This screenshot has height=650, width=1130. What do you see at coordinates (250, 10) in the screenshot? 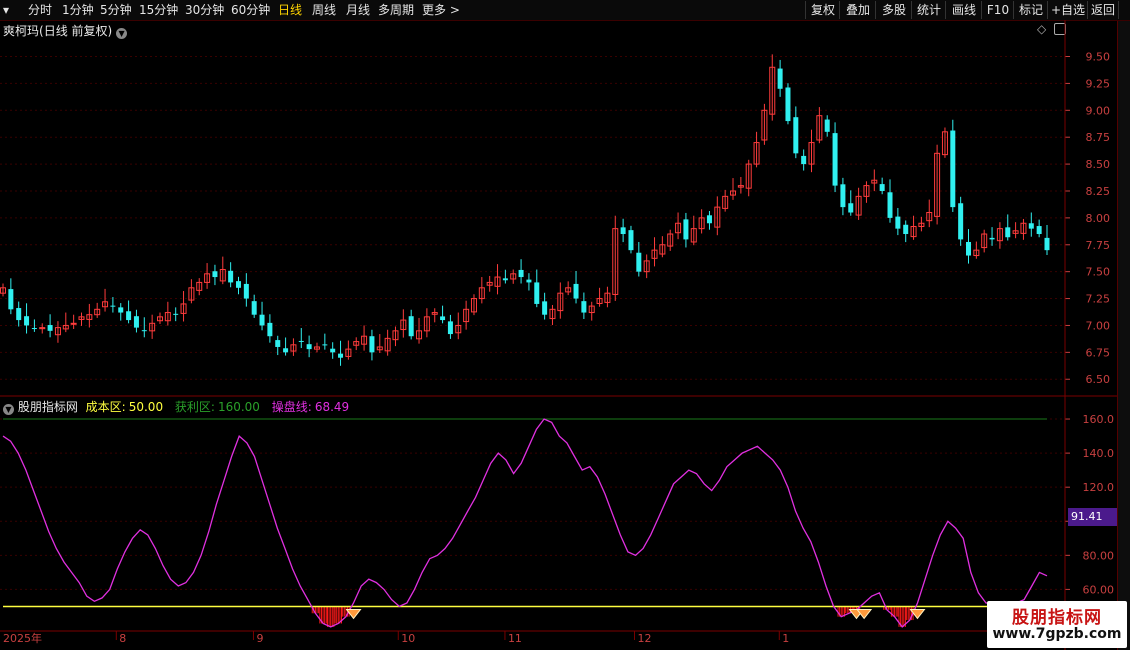
I see `period-tab-60min: 60分钟` at bounding box center [250, 10].